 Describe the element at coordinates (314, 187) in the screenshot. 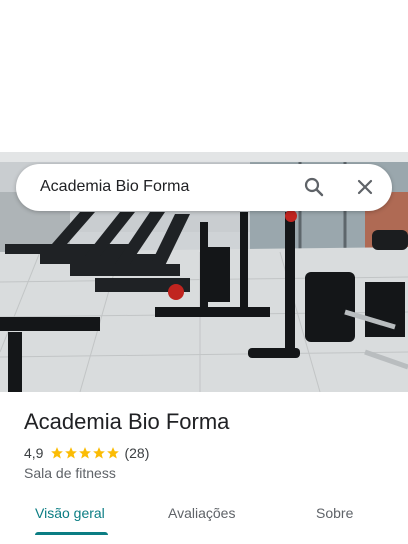

I see `search-icon` at that location.